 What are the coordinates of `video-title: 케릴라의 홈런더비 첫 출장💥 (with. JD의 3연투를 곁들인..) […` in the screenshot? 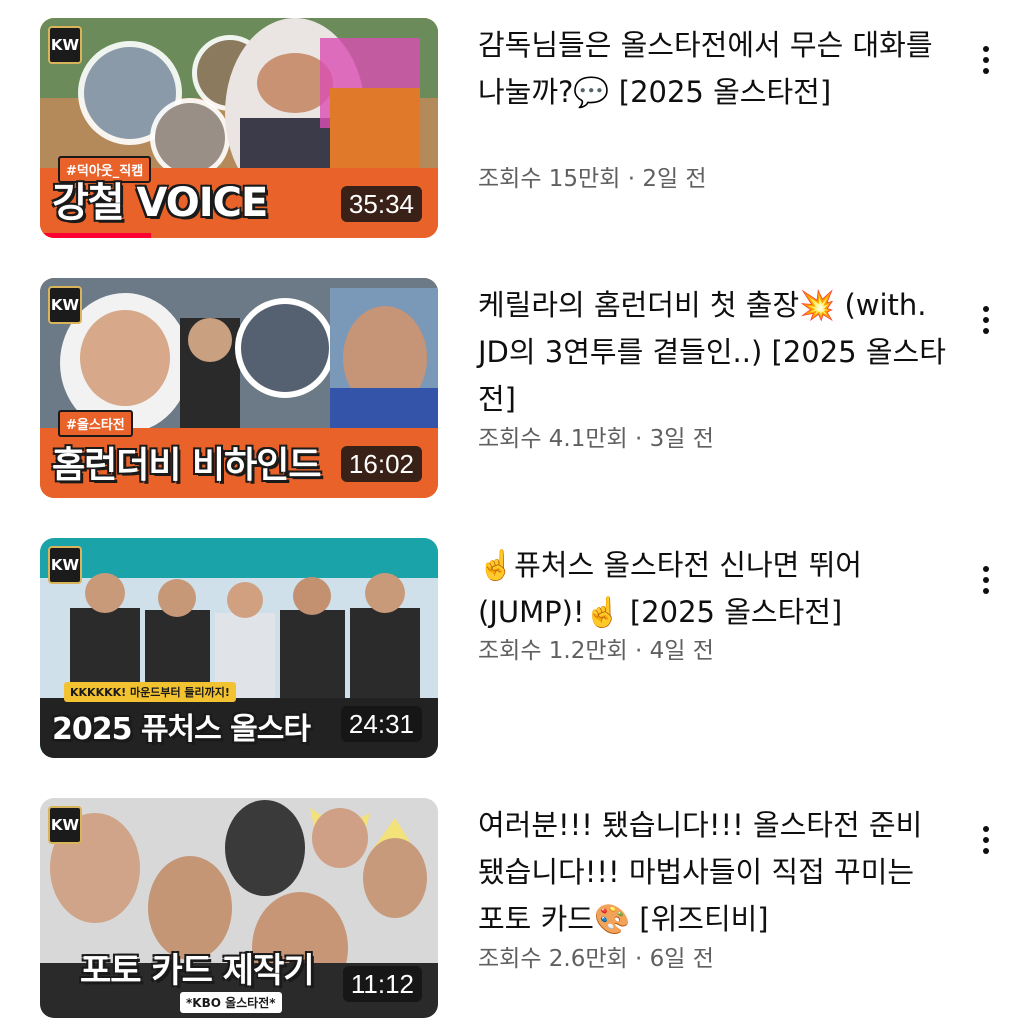 It's located at (713, 352).